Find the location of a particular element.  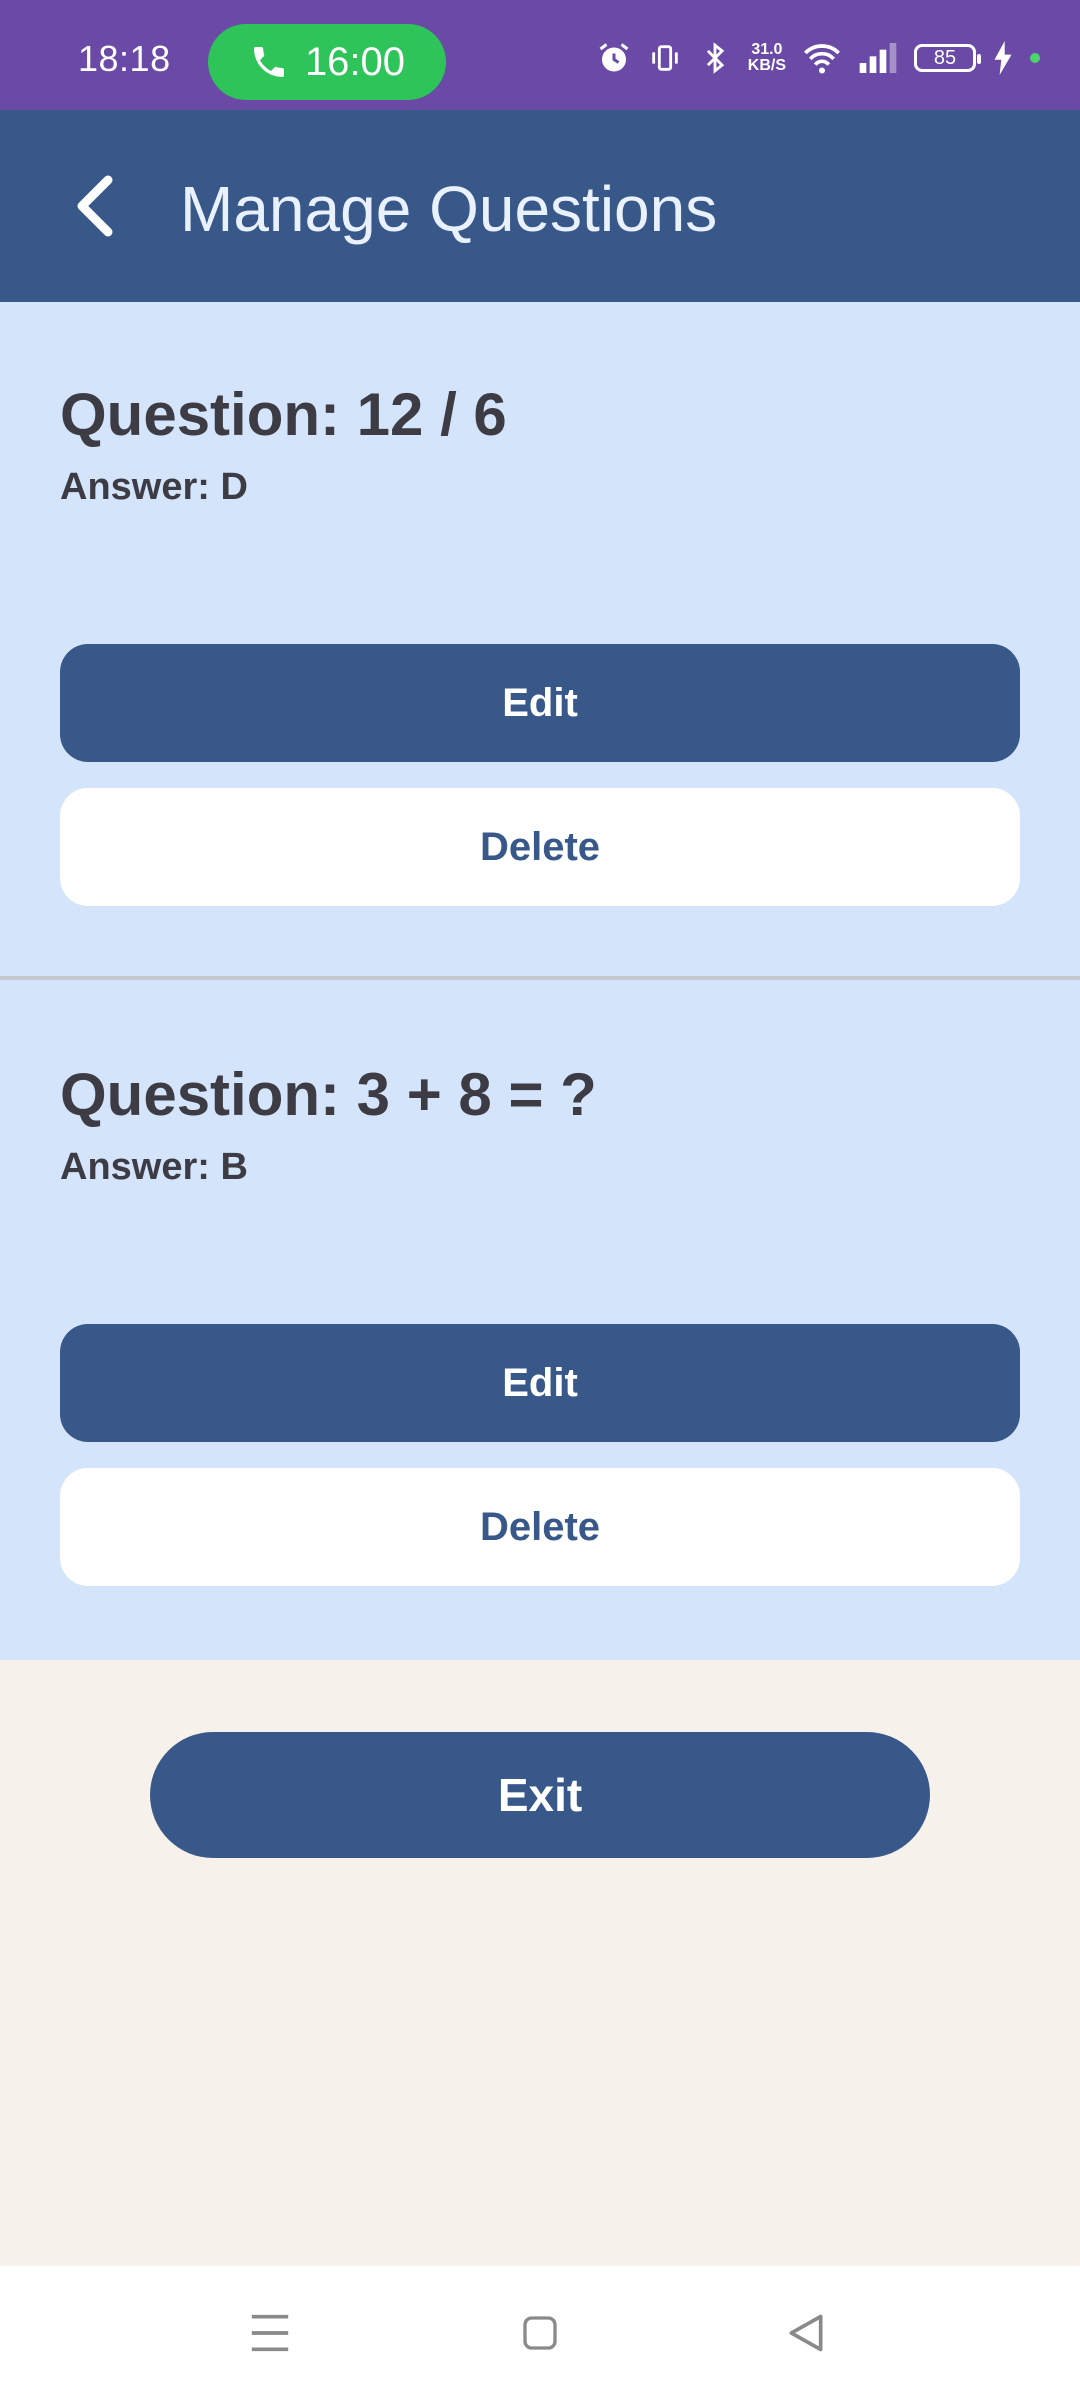

status-time: 18:18 is located at coordinates (124, 58).